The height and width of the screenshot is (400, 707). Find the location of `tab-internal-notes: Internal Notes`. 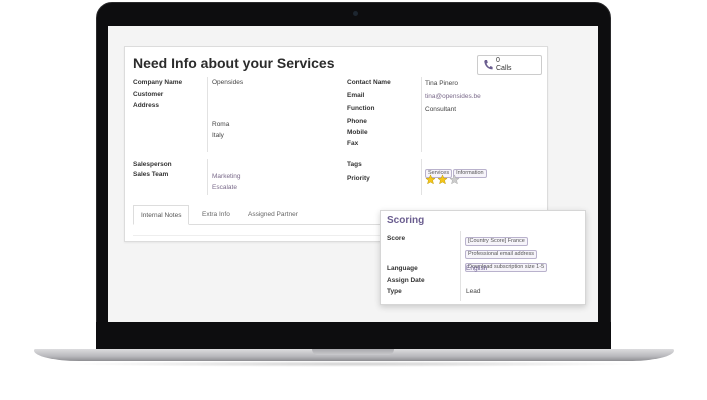

tab-internal-notes: Internal Notes is located at coordinates (161, 215).